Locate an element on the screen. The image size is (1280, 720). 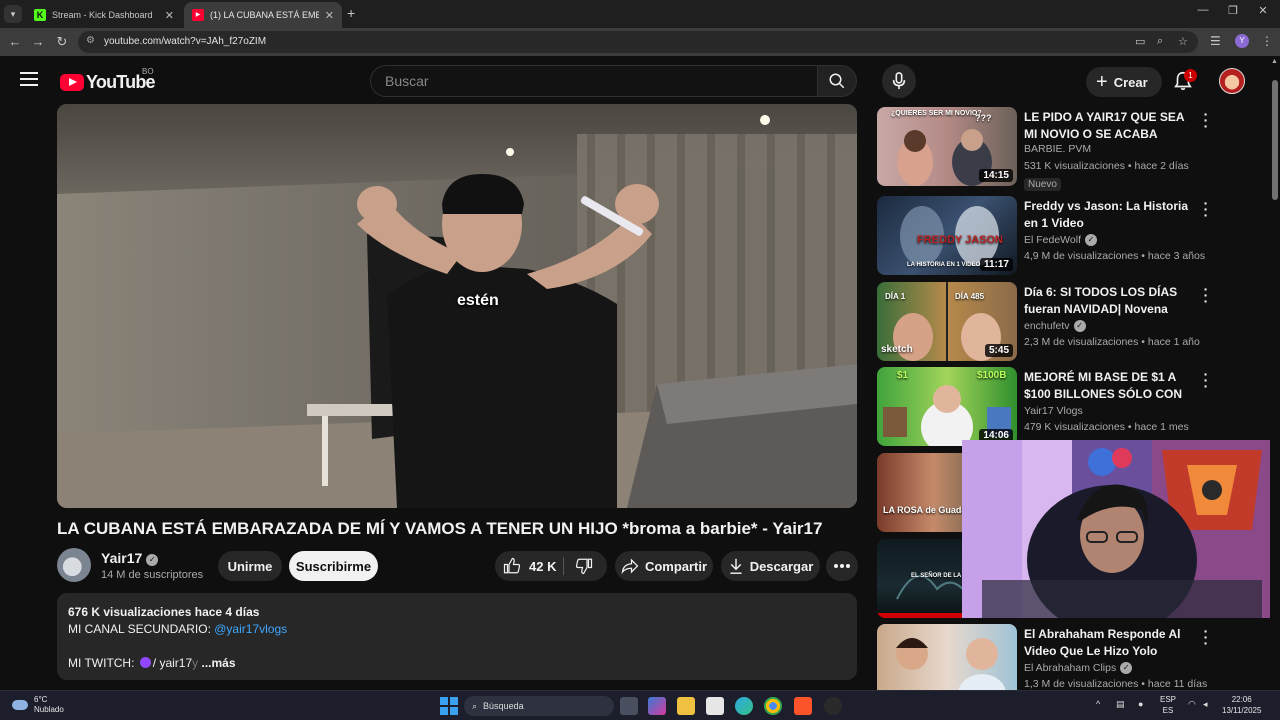
restore-icon: ❐ is located at coordinates (1233, 10).